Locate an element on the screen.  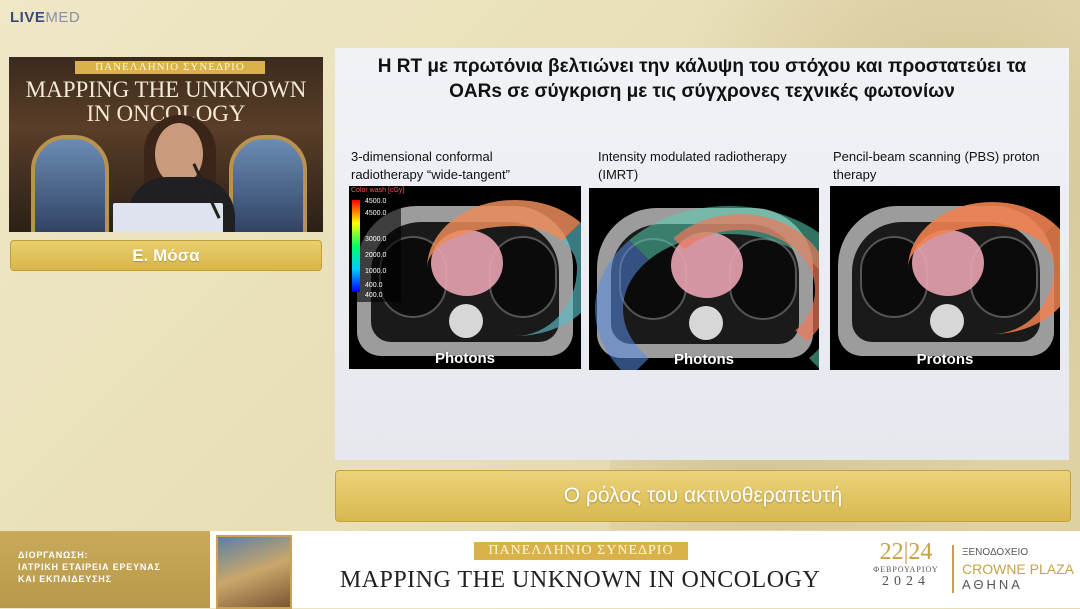
panel-caption-imrt: Intensity modulated radiotherapy (IMRT) is located at coordinates (692, 165).